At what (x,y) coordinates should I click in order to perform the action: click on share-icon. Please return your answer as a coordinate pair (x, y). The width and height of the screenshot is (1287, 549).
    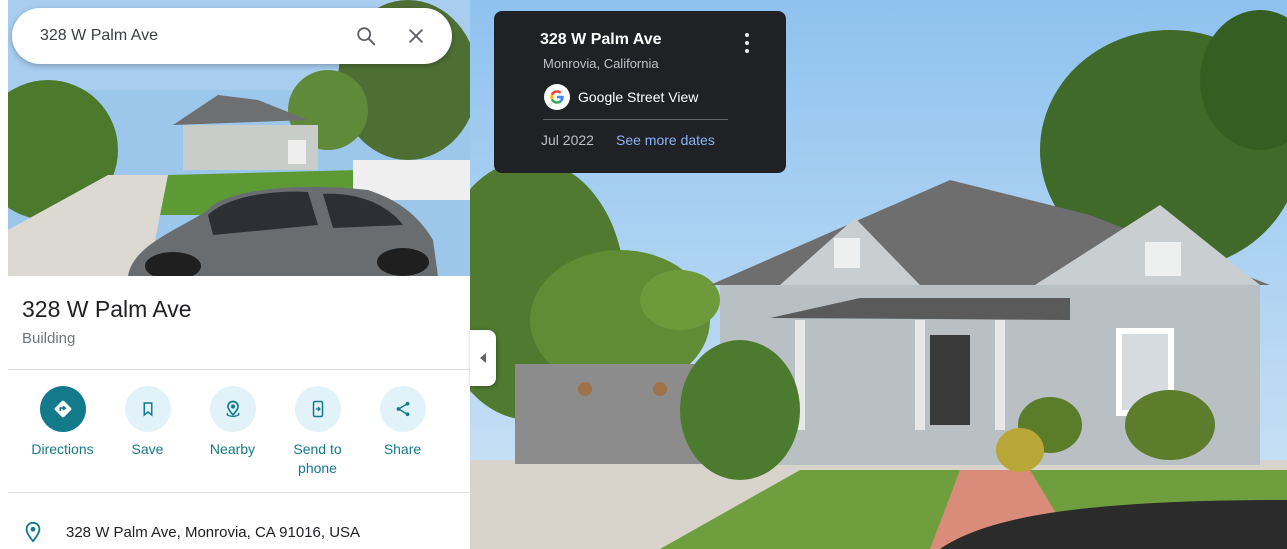
    Looking at the image, I should click on (402, 409).